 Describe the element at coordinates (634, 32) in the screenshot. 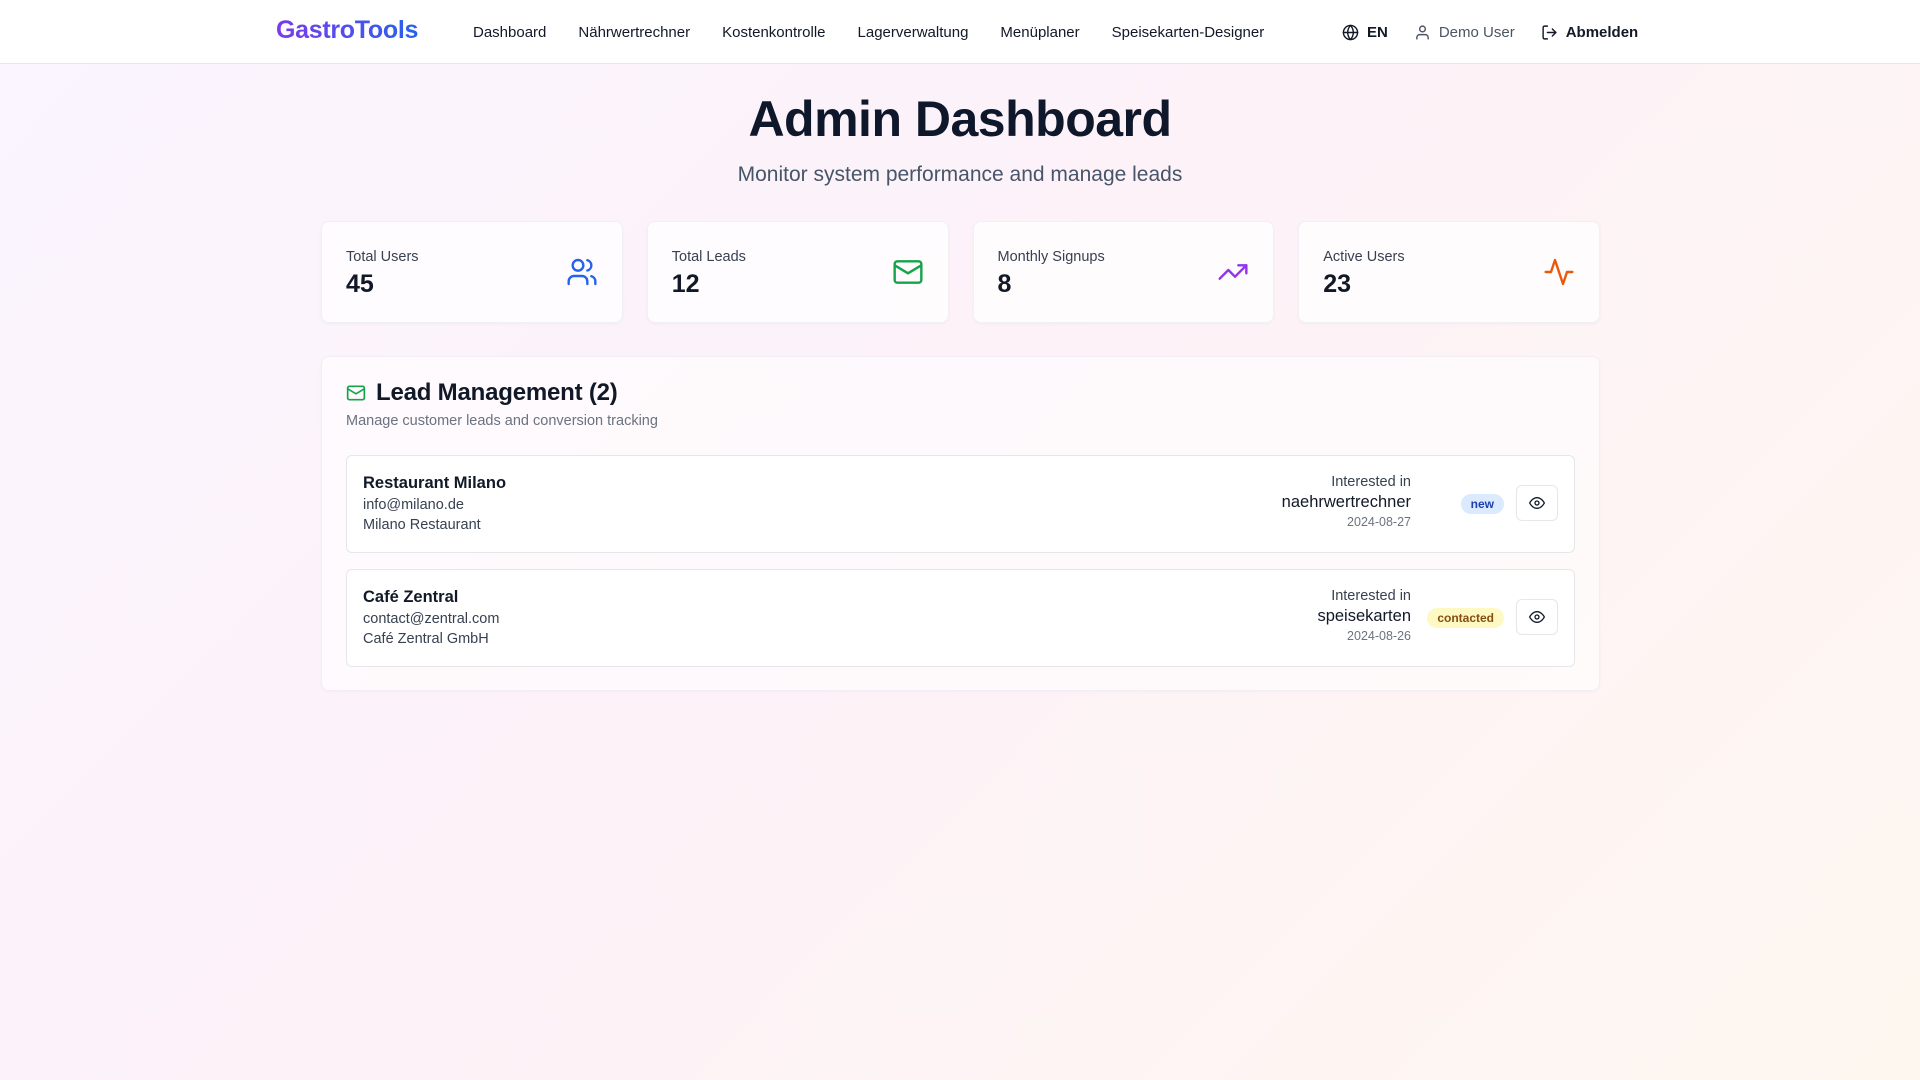

I see `nav-naehrwertrechner: Nährwertrechner` at that location.